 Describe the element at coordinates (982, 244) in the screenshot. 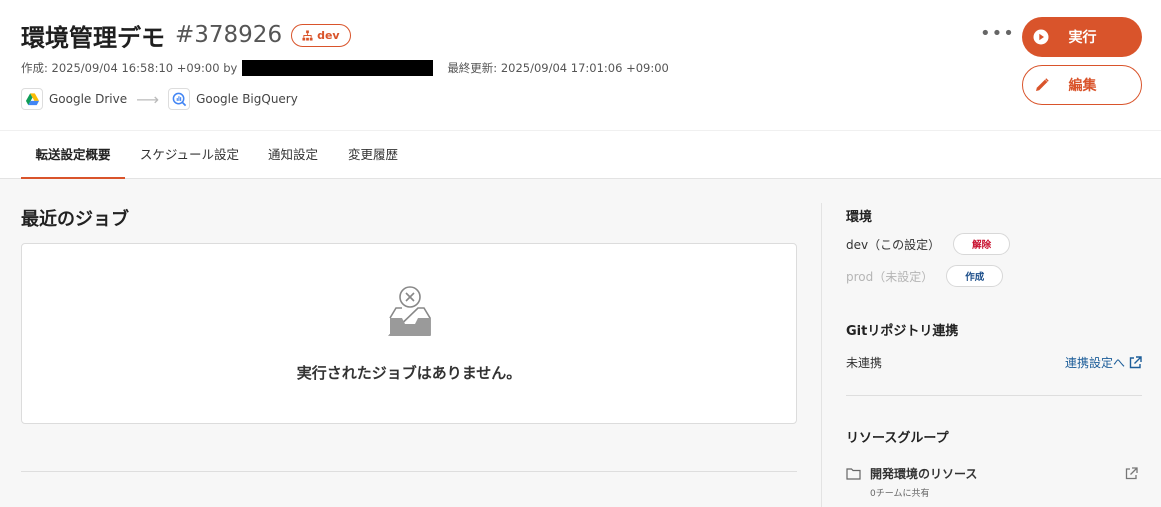

I see `unlink-env-button: 解除` at that location.